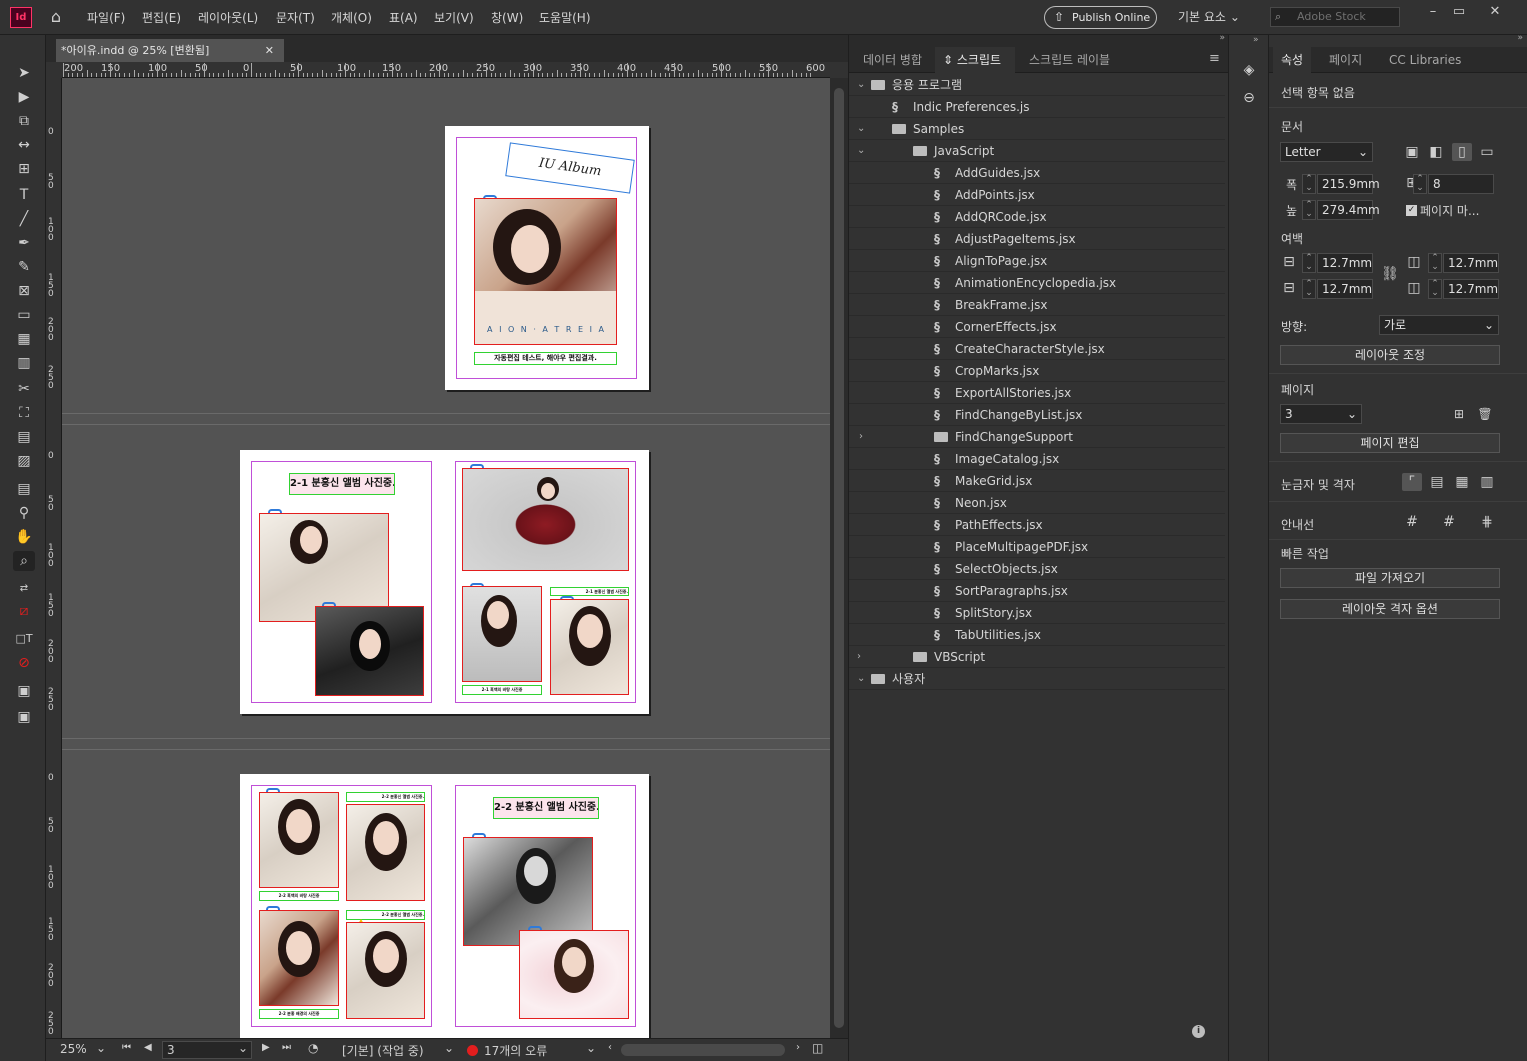  What do you see at coordinates (1037, 239) in the screenshot?
I see `tree-script-item: § AdjustPageItems.jsx` at bounding box center [1037, 239].